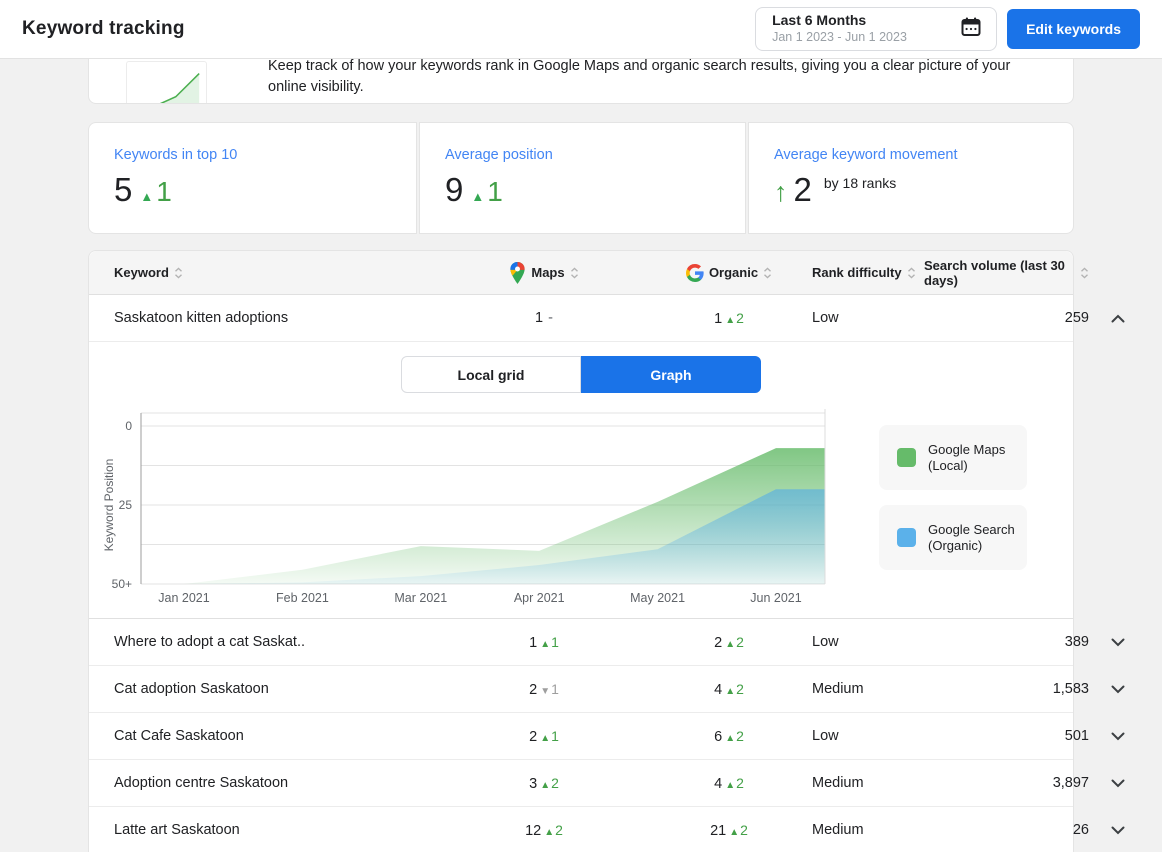  Describe the element at coordinates (544, 272) in the screenshot. I see `column-header-maps: Maps` at that location.